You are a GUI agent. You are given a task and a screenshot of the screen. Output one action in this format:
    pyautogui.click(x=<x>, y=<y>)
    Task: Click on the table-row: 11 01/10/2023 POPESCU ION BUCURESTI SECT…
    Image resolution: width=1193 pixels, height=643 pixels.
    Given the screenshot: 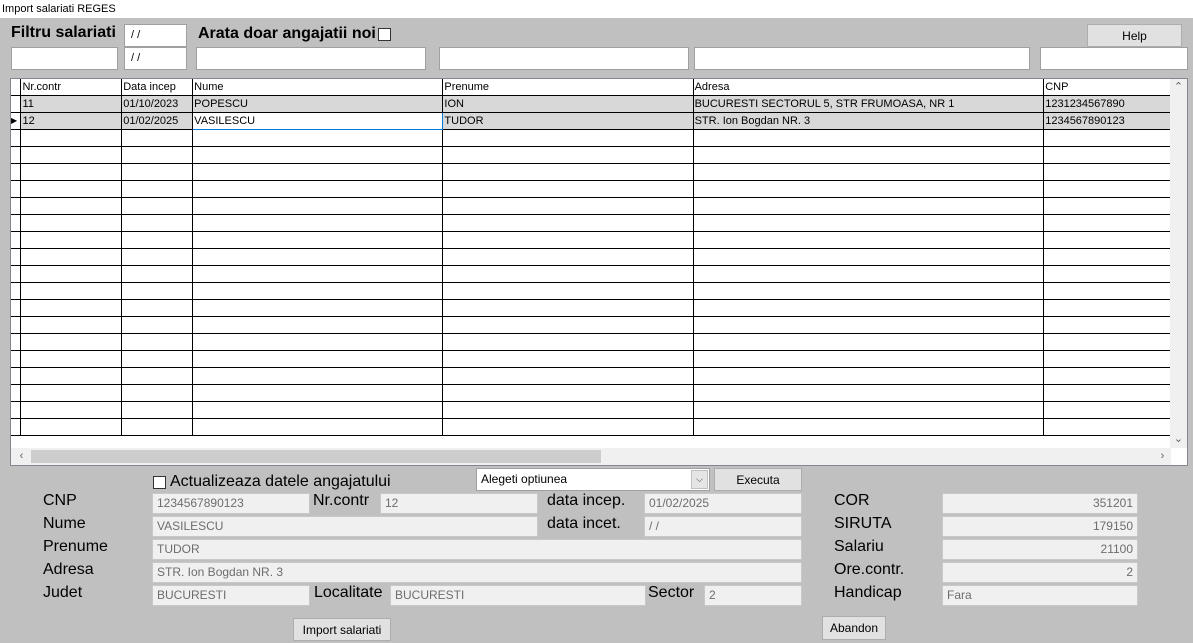 What is the action you would take?
    pyautogui.click(x=599, y=104)
    